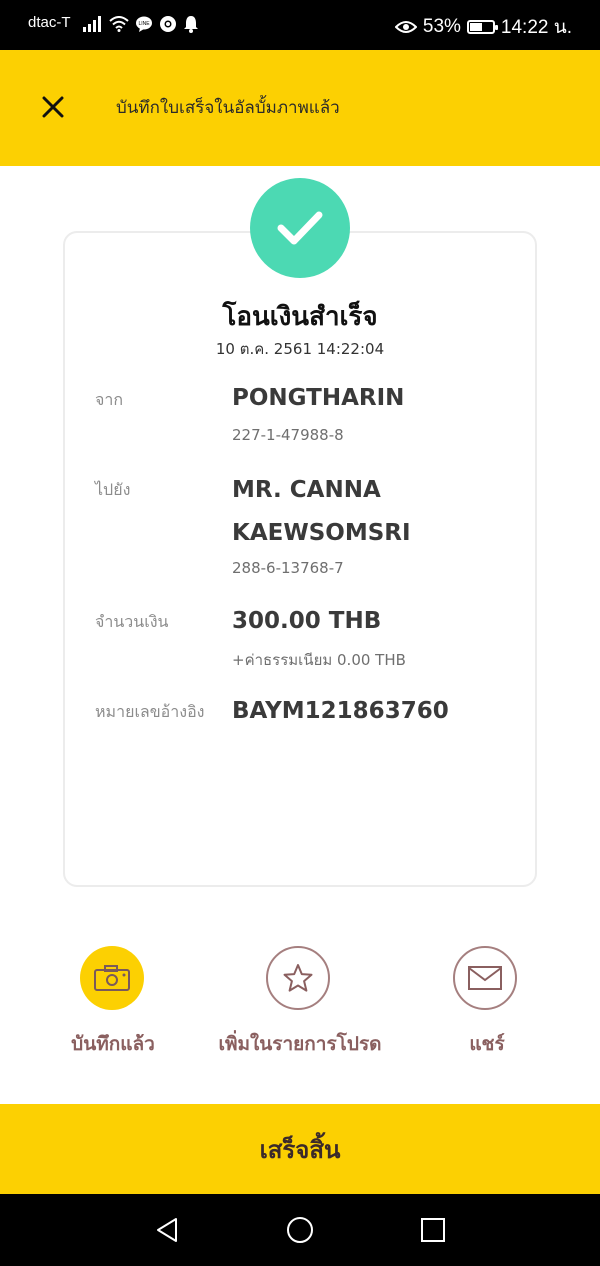  I want to click on reference-value: BAYM121863760, so click(340, 711).